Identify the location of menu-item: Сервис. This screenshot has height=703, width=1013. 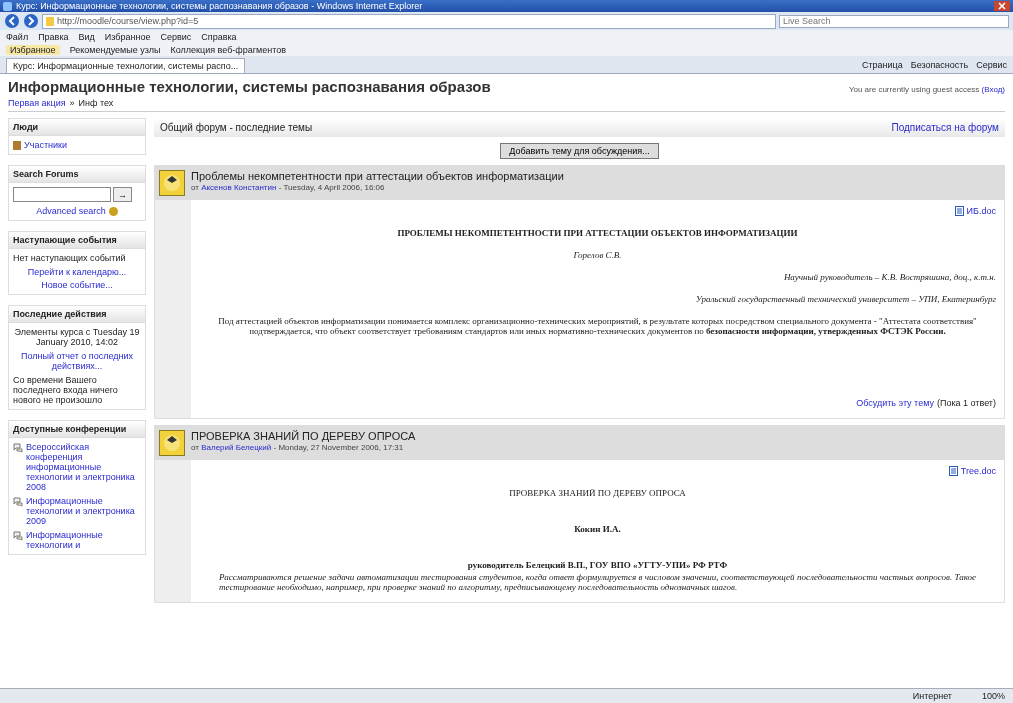
(176, 36).